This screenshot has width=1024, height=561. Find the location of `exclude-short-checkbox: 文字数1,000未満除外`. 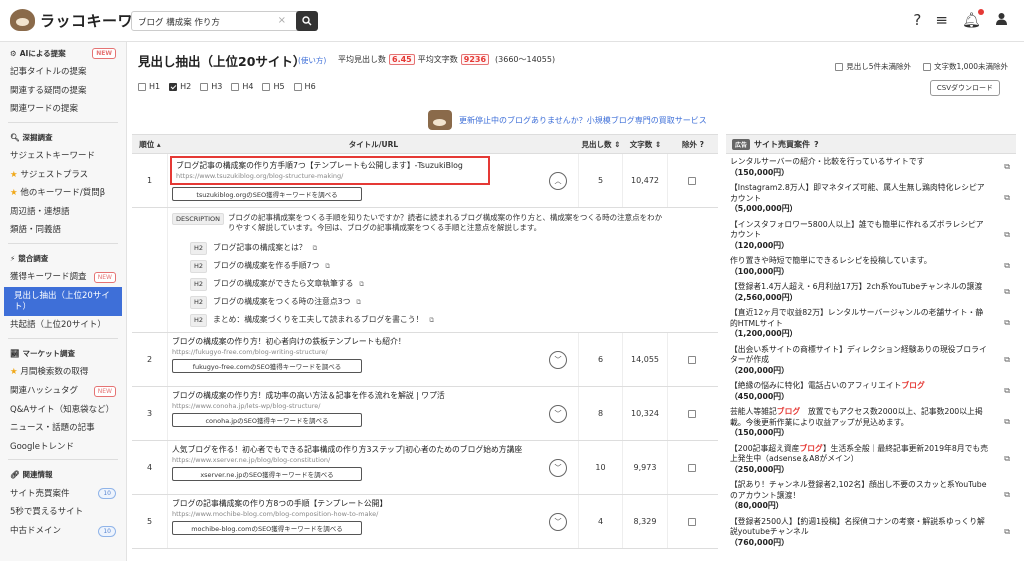

exclude-short-checkbox: 文字数1,000未満除外 is located at coordinates (965, 66).